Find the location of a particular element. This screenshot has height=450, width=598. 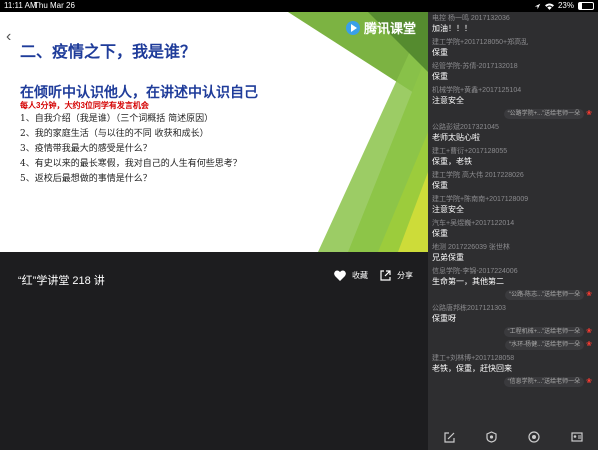

chat-text: 生命第一，其他第二 is located at coordinates (468, 281).